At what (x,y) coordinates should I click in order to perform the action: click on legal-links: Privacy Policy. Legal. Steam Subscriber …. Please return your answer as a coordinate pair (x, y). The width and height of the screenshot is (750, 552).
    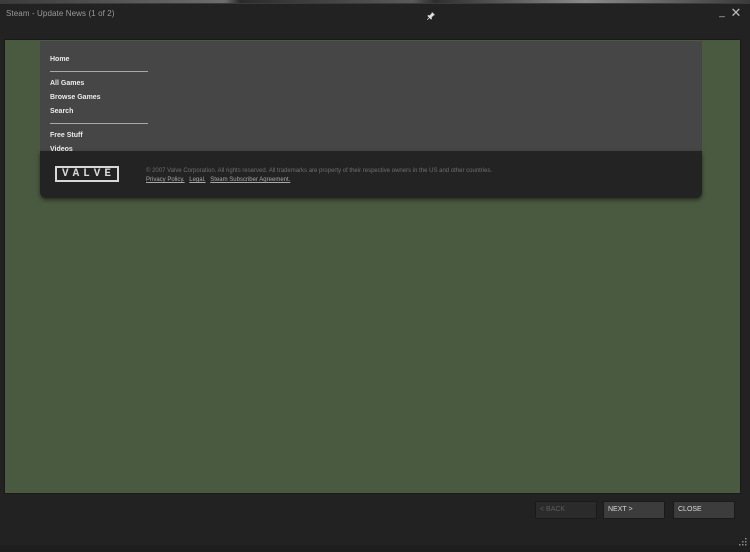
    Looking at the image, I should click on (219, 180).